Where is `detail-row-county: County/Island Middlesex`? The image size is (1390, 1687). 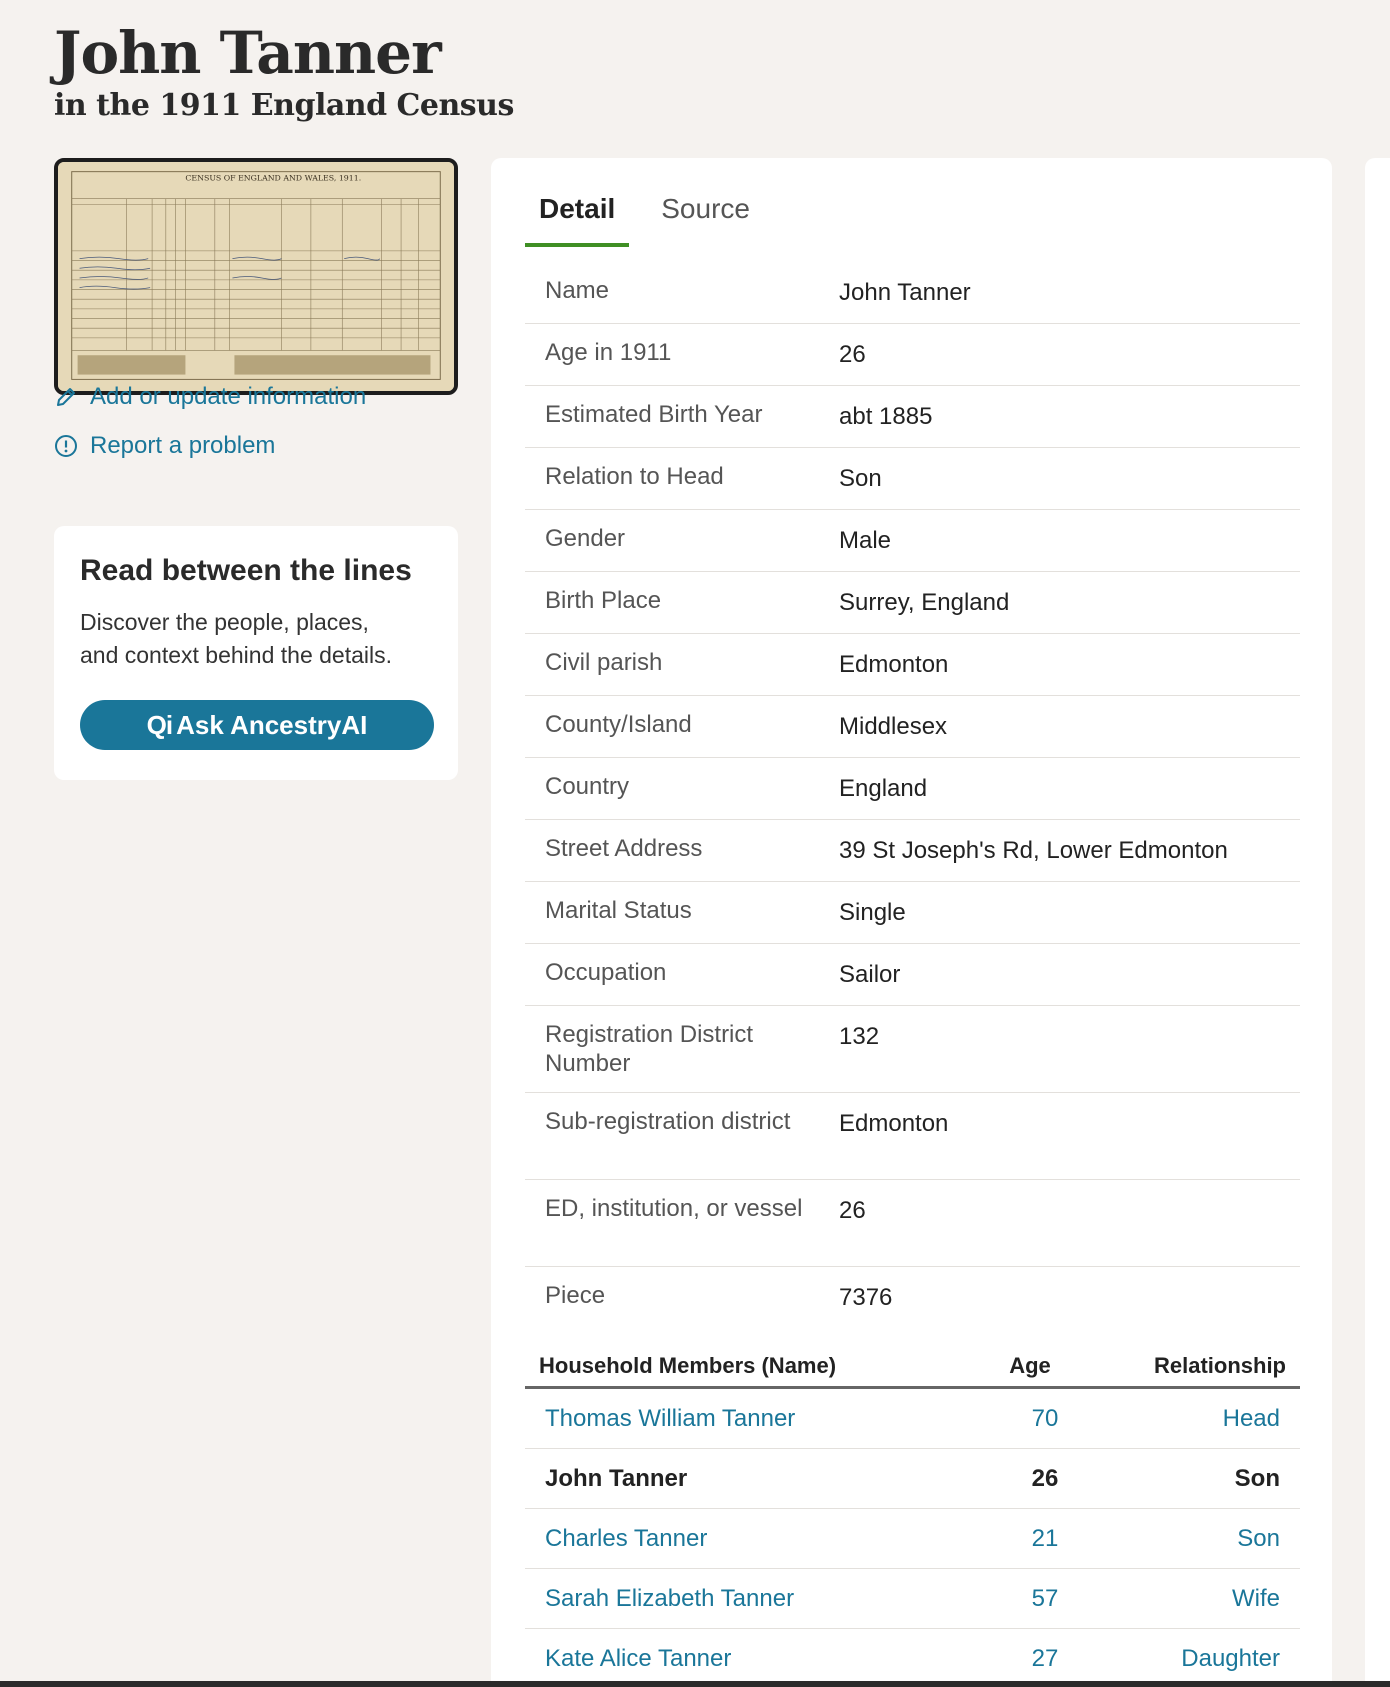 detail-row-county: County/Island Middlesex is located at coordinates (912, 727).